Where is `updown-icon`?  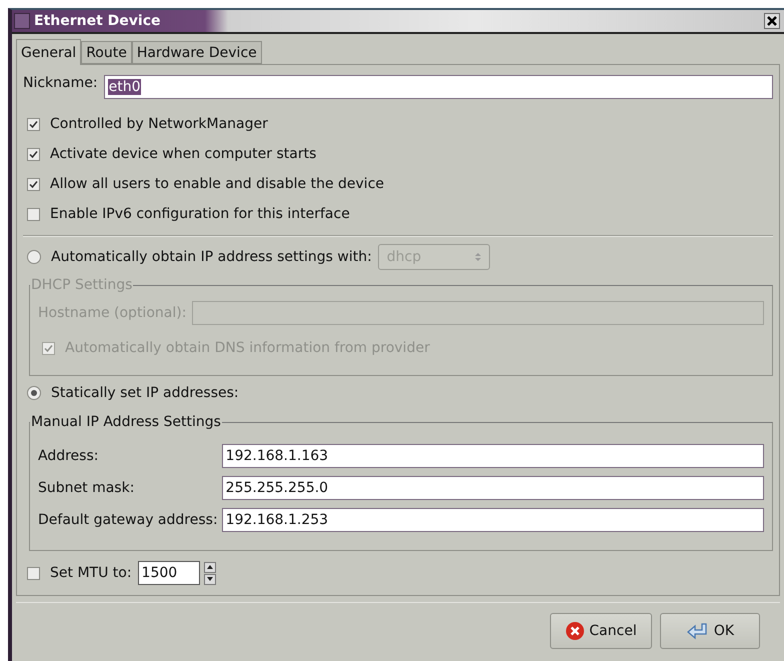
updown-icon is located at coordinates (477, 257).